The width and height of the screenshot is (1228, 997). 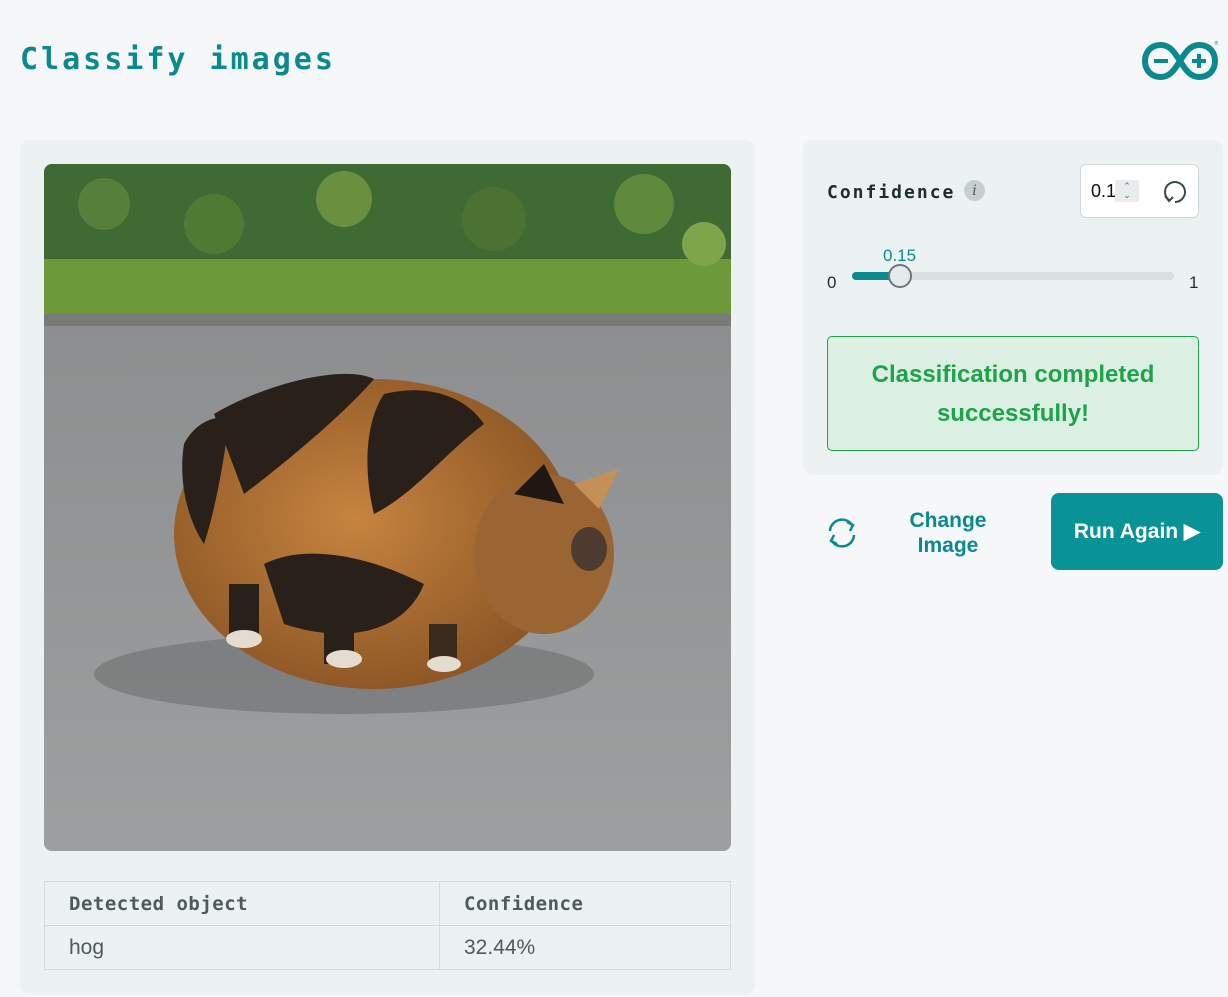 I want to click on slider-max-label: 1, so click(x=1194, y=282).